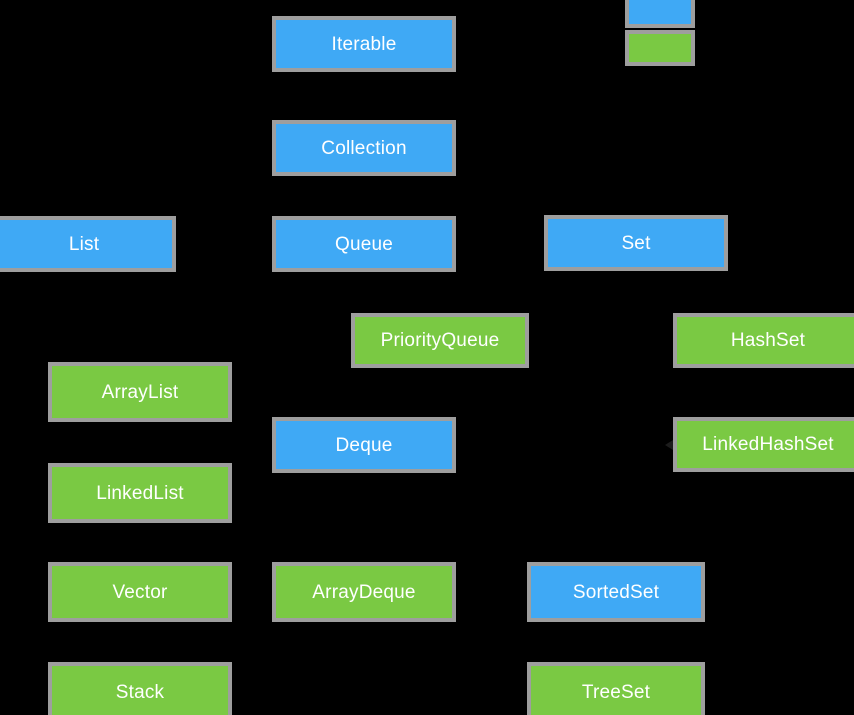 The image size is (854, 715). Describe the element at coordinates (590, 416) in the screenshot. I see `edge-sortedset-set` at that location.